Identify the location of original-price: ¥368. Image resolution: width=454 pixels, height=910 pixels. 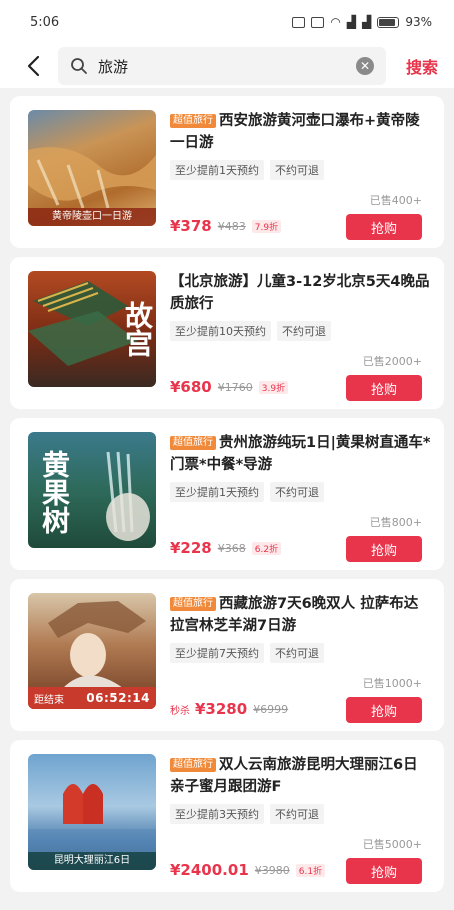
(231, 548).